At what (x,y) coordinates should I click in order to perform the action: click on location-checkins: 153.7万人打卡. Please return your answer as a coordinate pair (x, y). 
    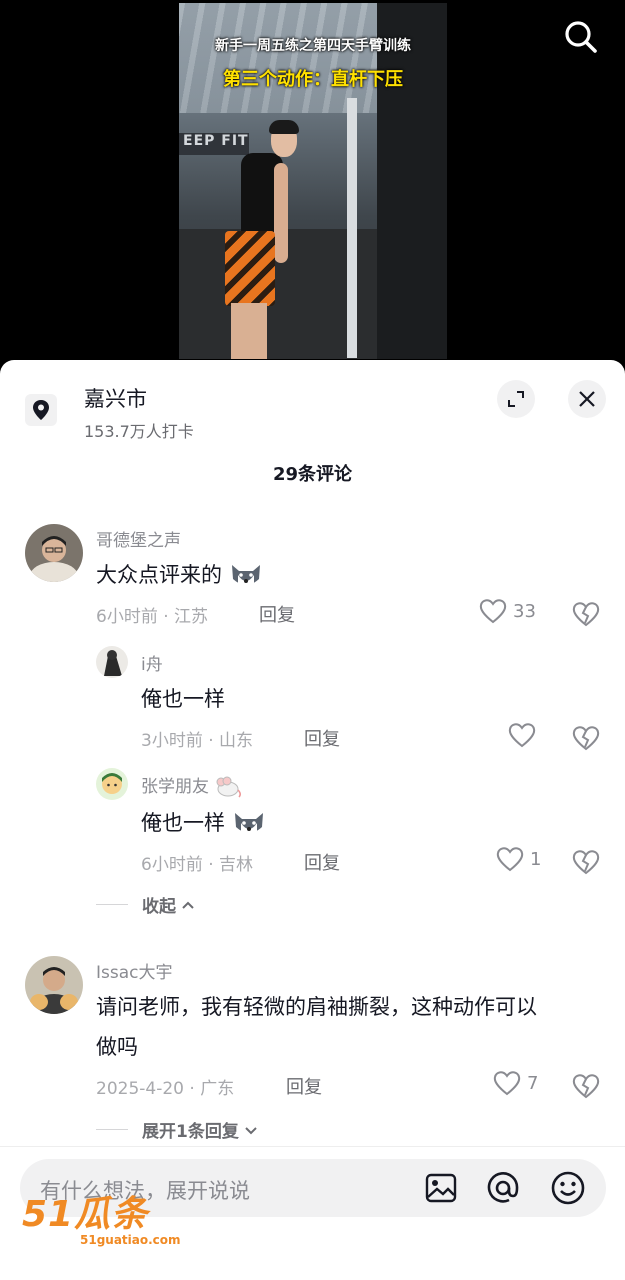
    Looking at the image, I should click on (139, 431).